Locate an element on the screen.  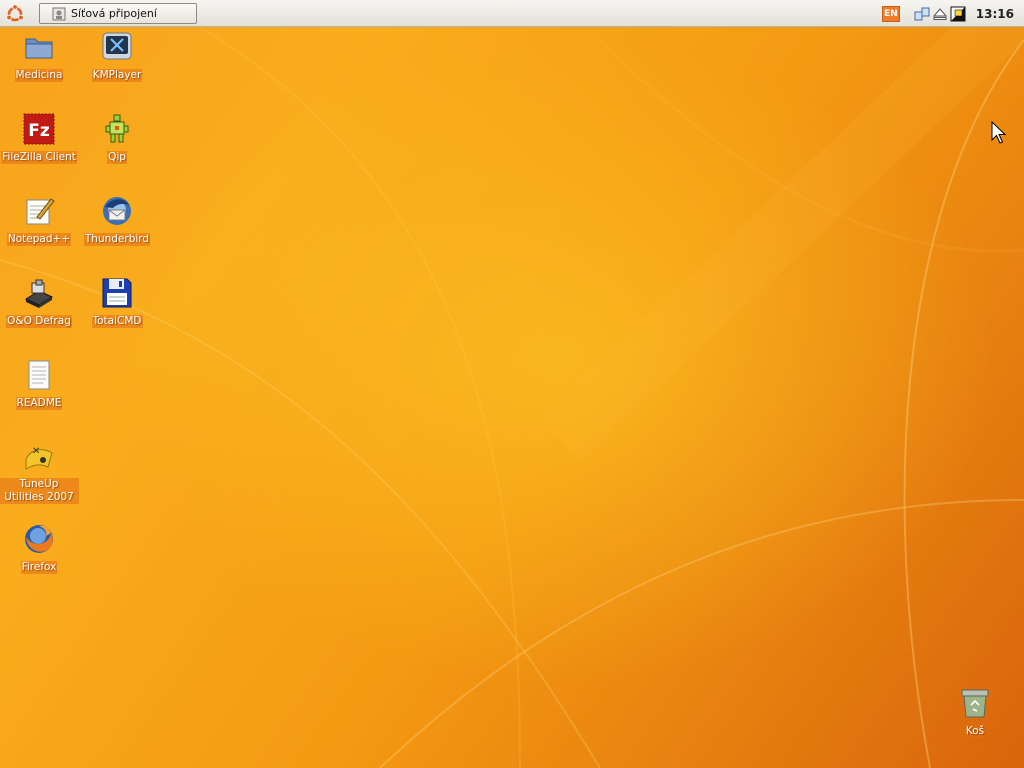
desktop-icon-label: Medicina is located at coordinates (39, 75).